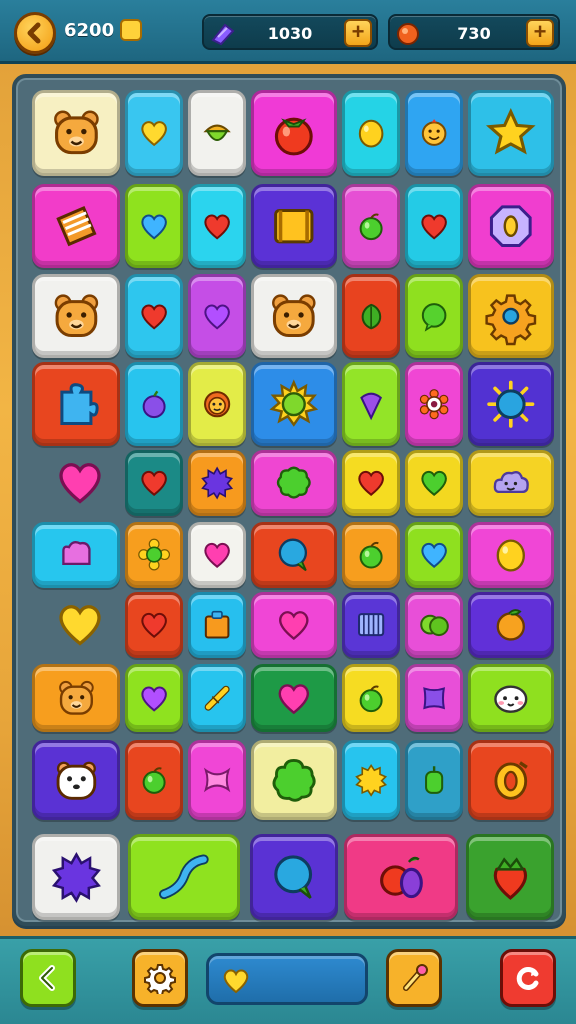 This screenshot has height=1024, width=576. I want to click on bear-face-icon, so click(76, 132).